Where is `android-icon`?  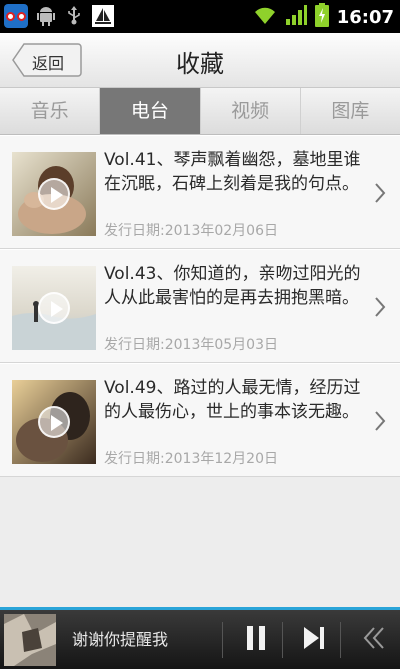 android-icon is located at coordinates (46, 16).